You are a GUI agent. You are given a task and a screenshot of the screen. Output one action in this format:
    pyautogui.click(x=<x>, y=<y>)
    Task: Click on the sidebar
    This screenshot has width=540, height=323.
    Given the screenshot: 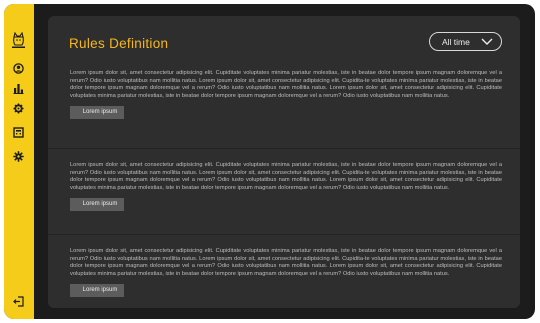 What is the action you would take?
    pyautogui.click(x=19, y=161)
    